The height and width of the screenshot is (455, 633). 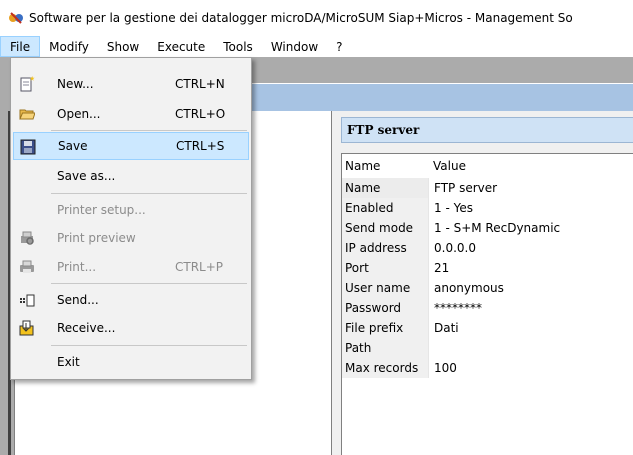 I want to click on menu-window: Window, so click(x=294, y=46).